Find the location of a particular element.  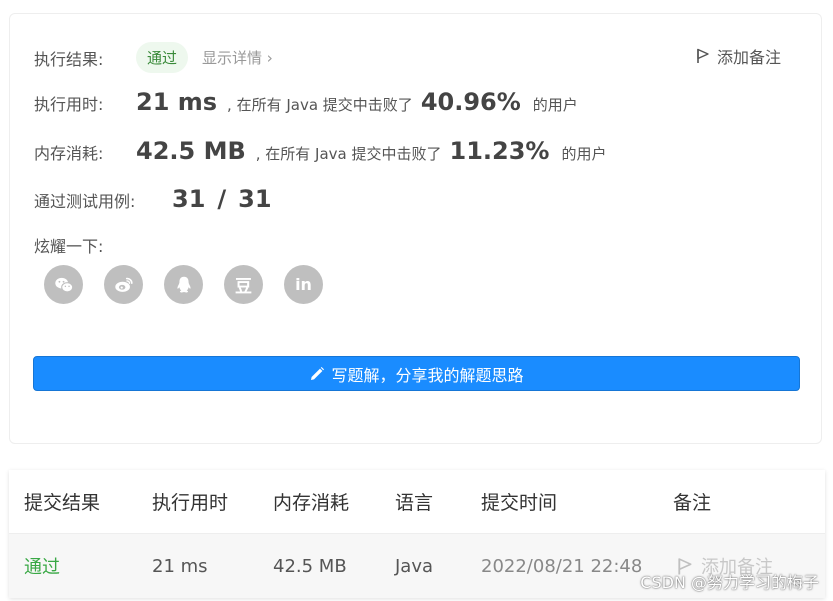

runtime-suffix: 的用户 is located at coordinates (555, 105).